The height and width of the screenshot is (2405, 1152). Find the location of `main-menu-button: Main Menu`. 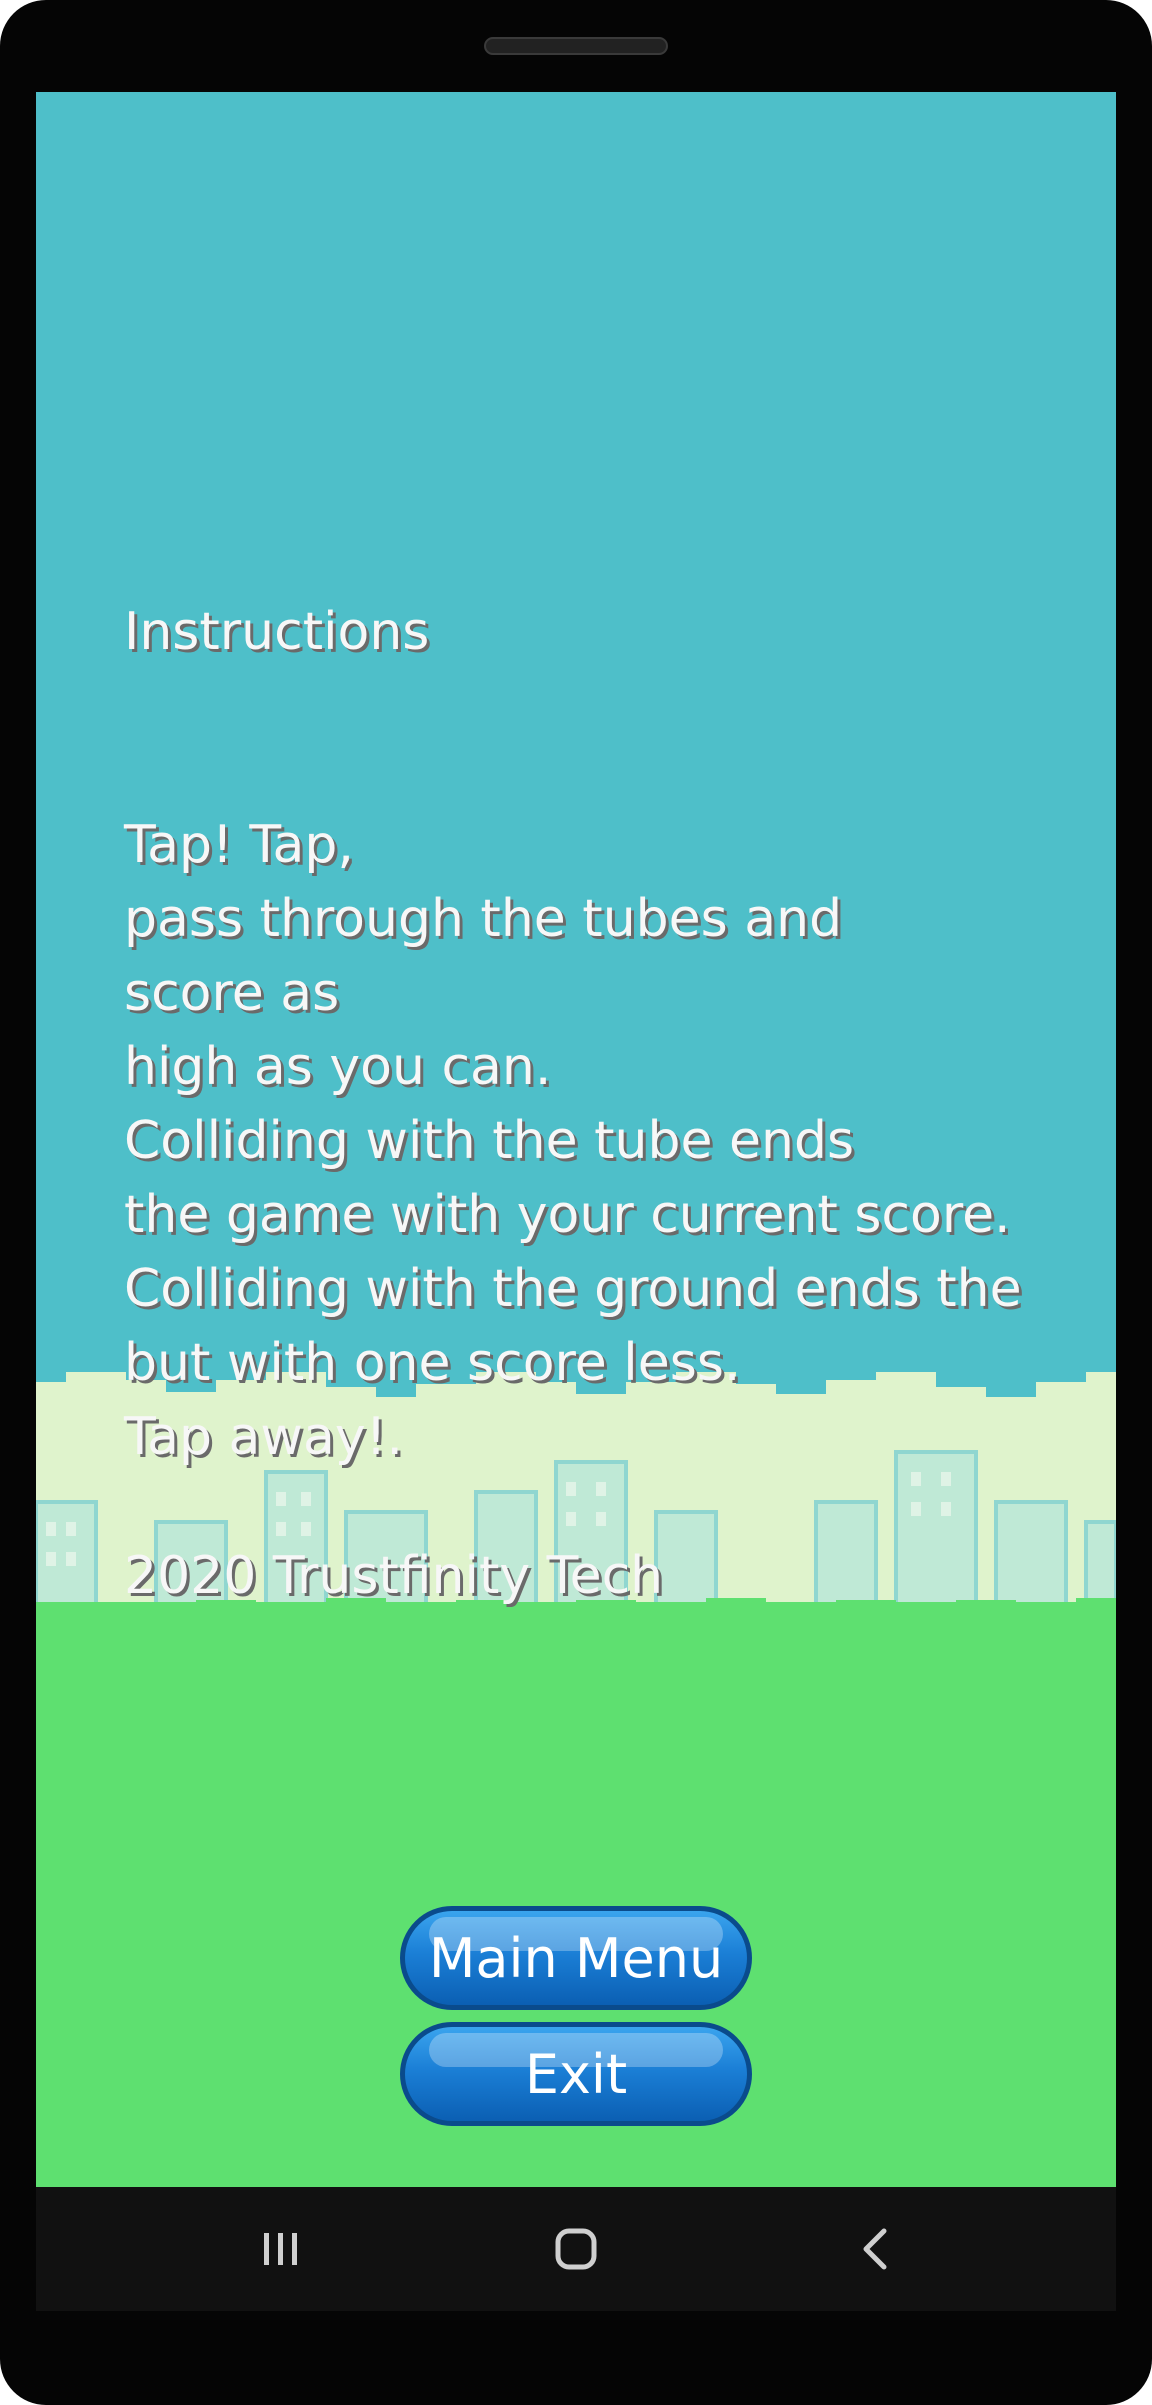

main-menu-button: Main Menu is located at coordinates (576, 1958).